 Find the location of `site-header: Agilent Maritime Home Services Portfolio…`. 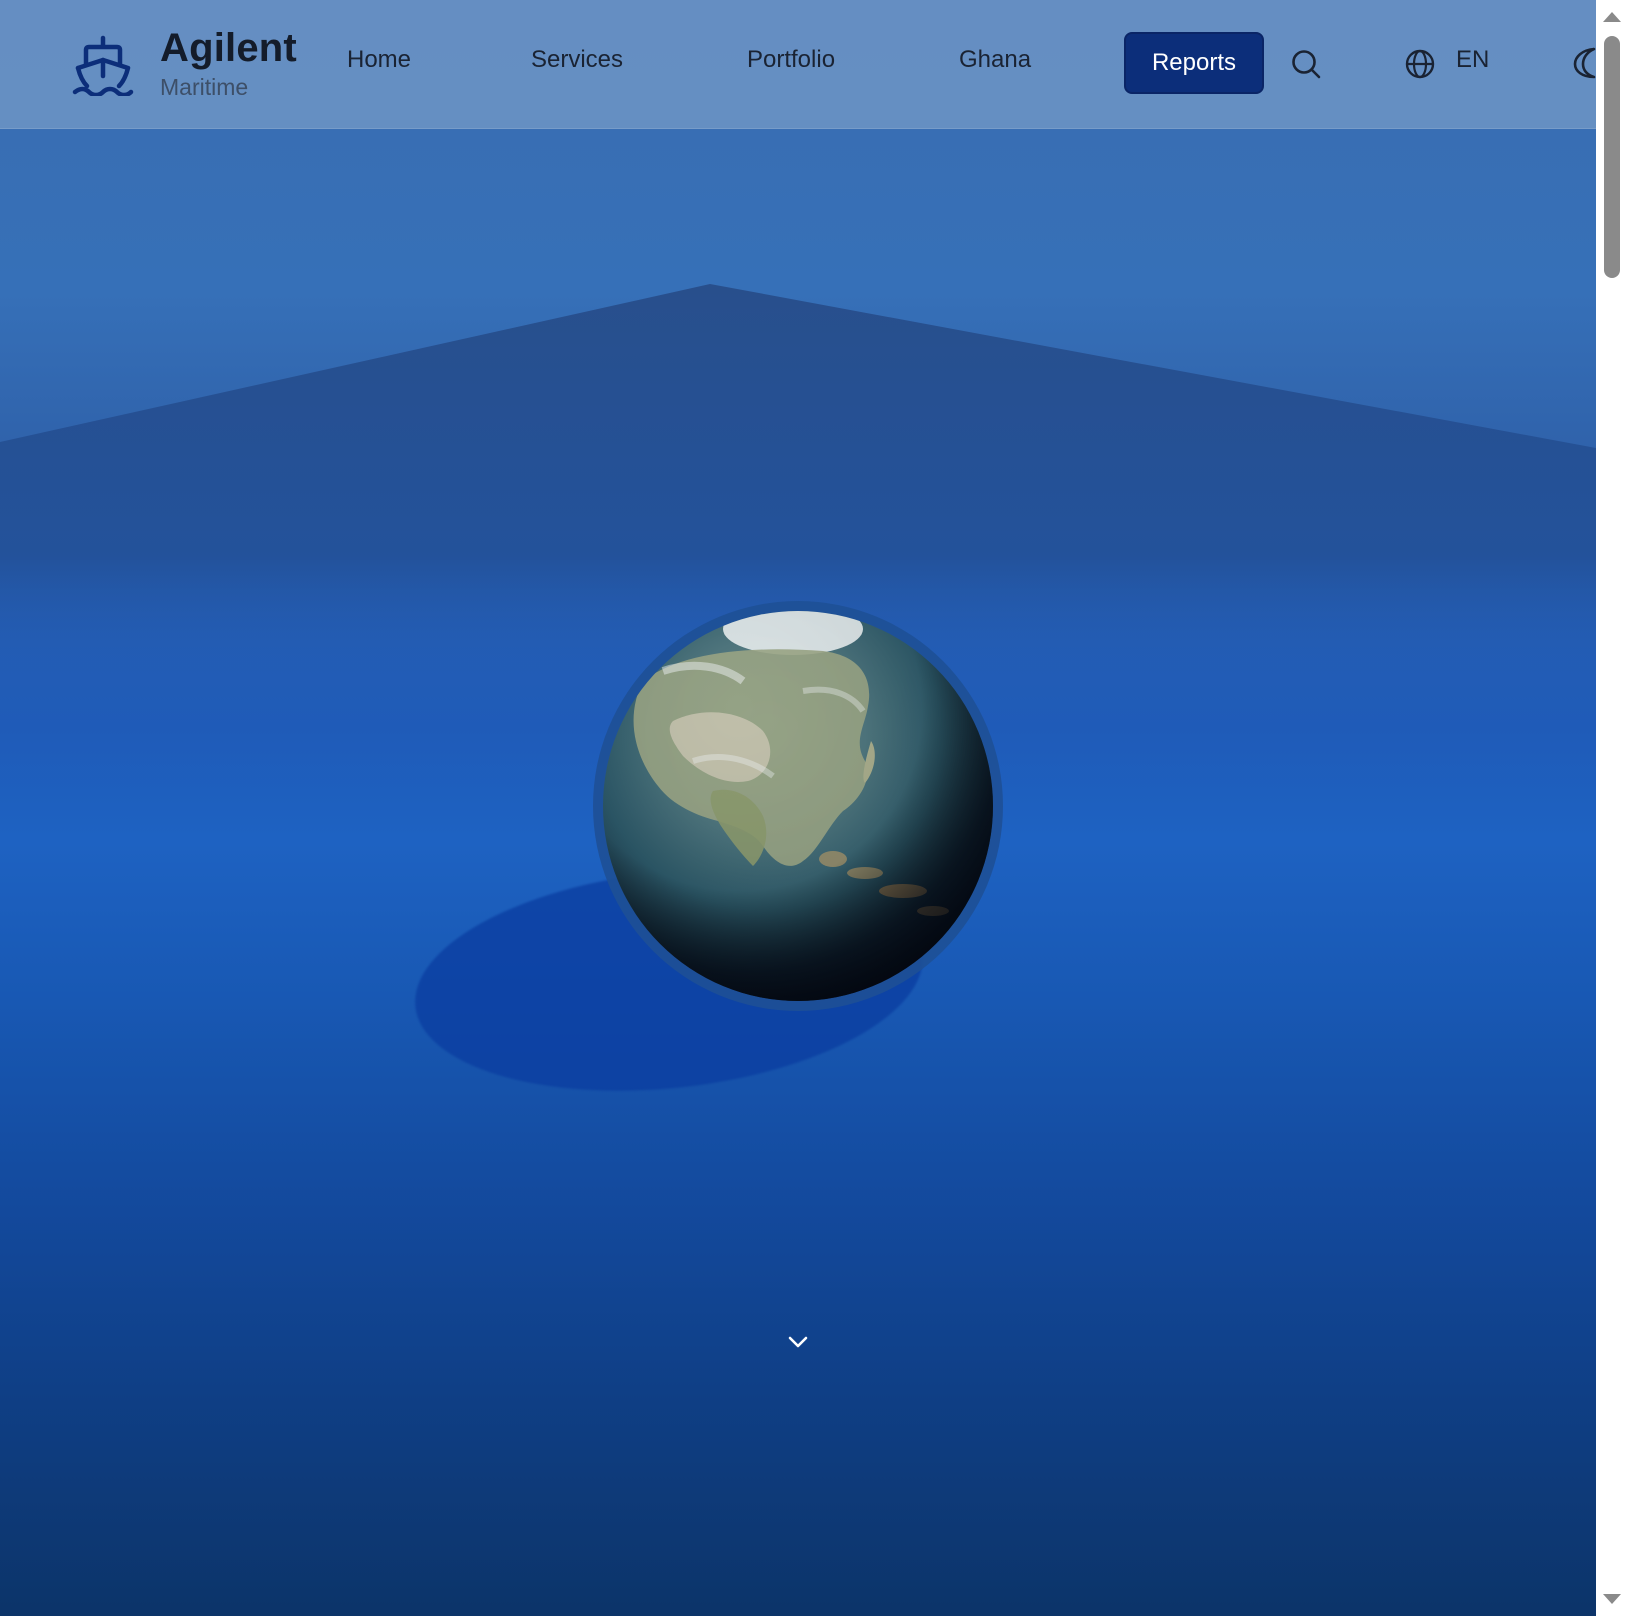

site-header: Agilent Maritime Home Services Portfolio… is located at coordinates (798, 64).